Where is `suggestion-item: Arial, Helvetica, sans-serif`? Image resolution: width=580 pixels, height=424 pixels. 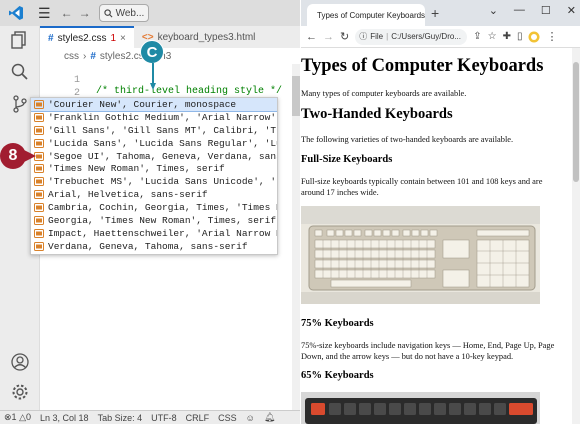
suggestion-item: Arial, Helvetica, sans-serif is located at coordinates (154, 194).